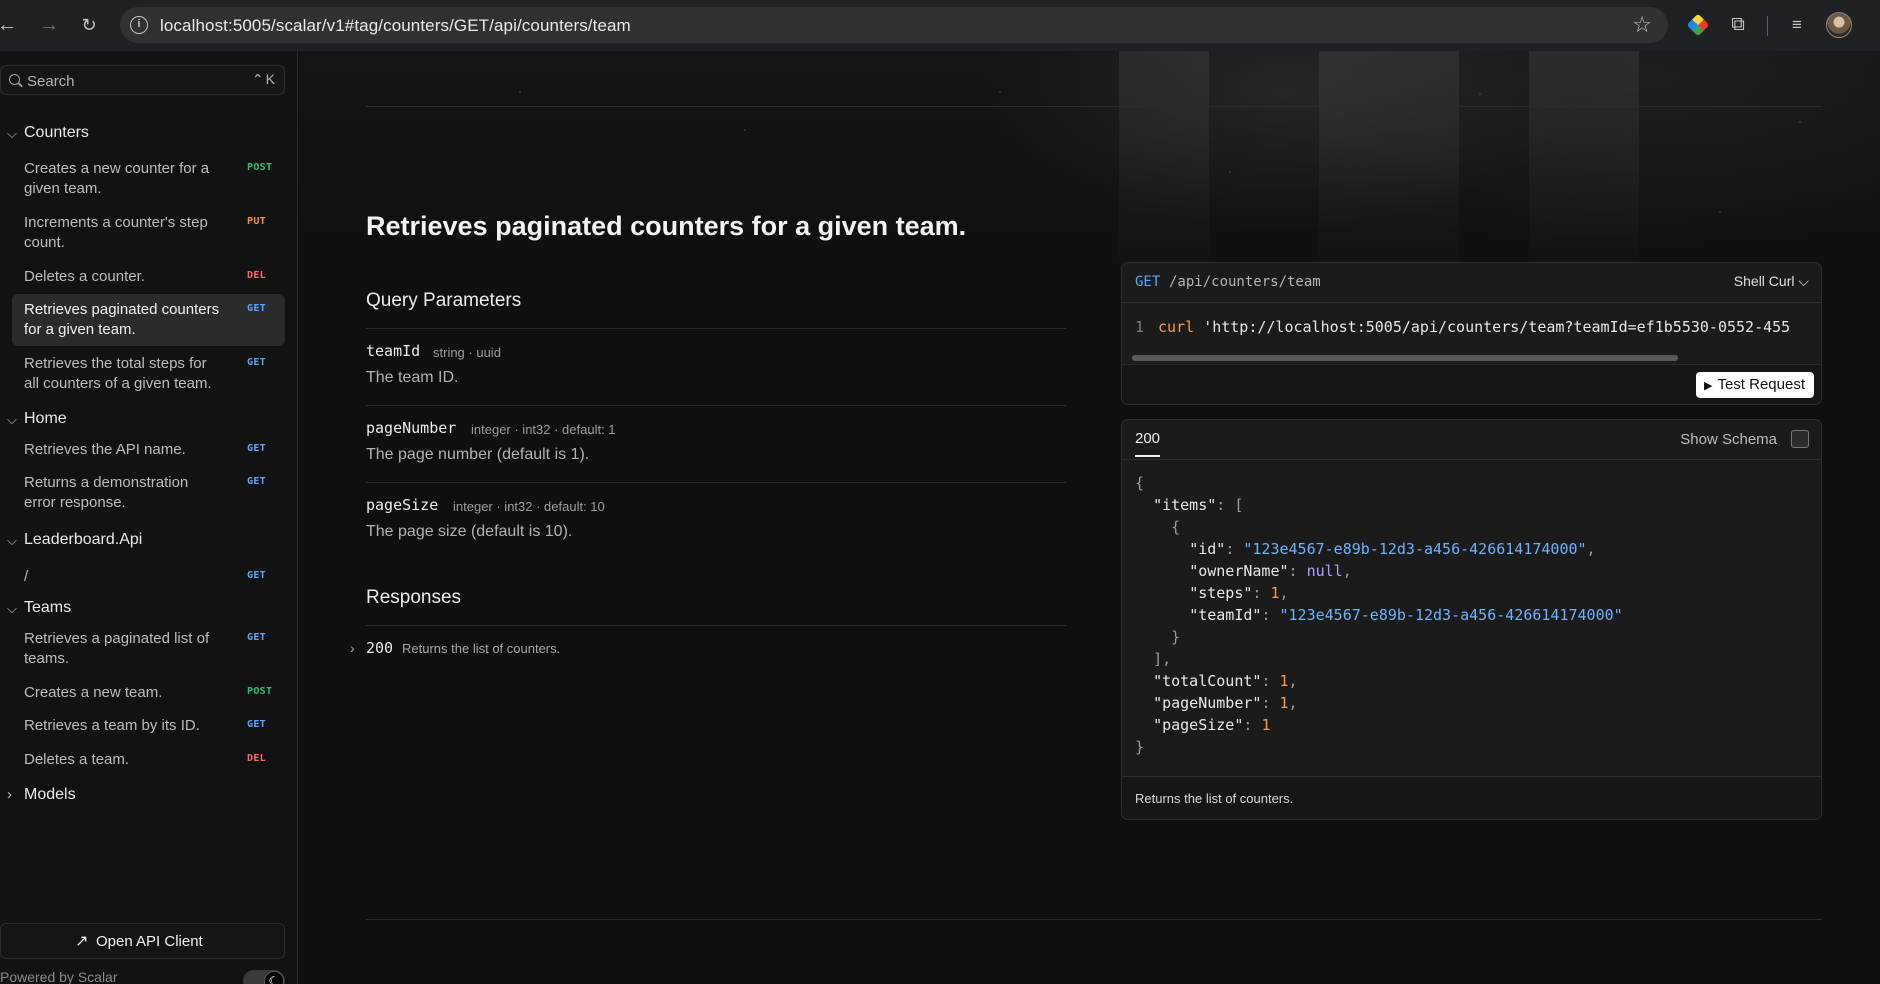 This screenshot has width=1880, height=984. I want to click on sidebar-group-label: Models, so click(50, 794).